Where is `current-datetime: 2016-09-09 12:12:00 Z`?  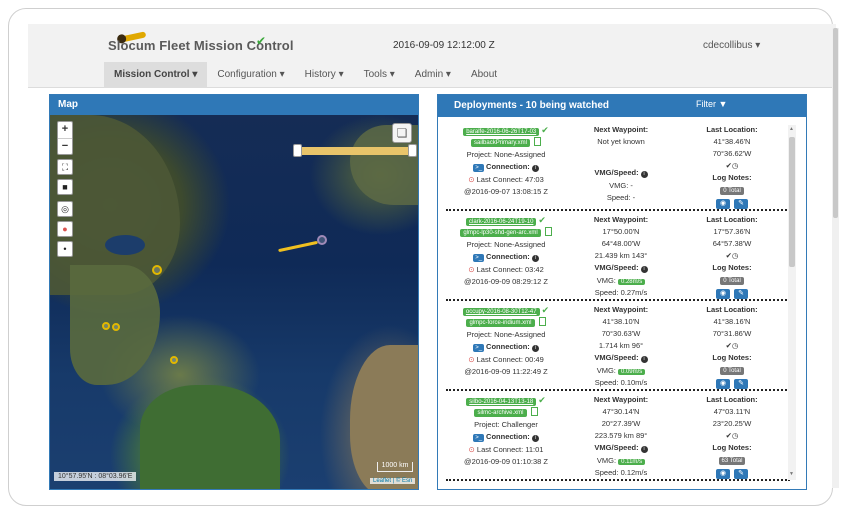 current-datetime: 2016-09-09 12:12:00 Z is located at coordinates (444, 45).